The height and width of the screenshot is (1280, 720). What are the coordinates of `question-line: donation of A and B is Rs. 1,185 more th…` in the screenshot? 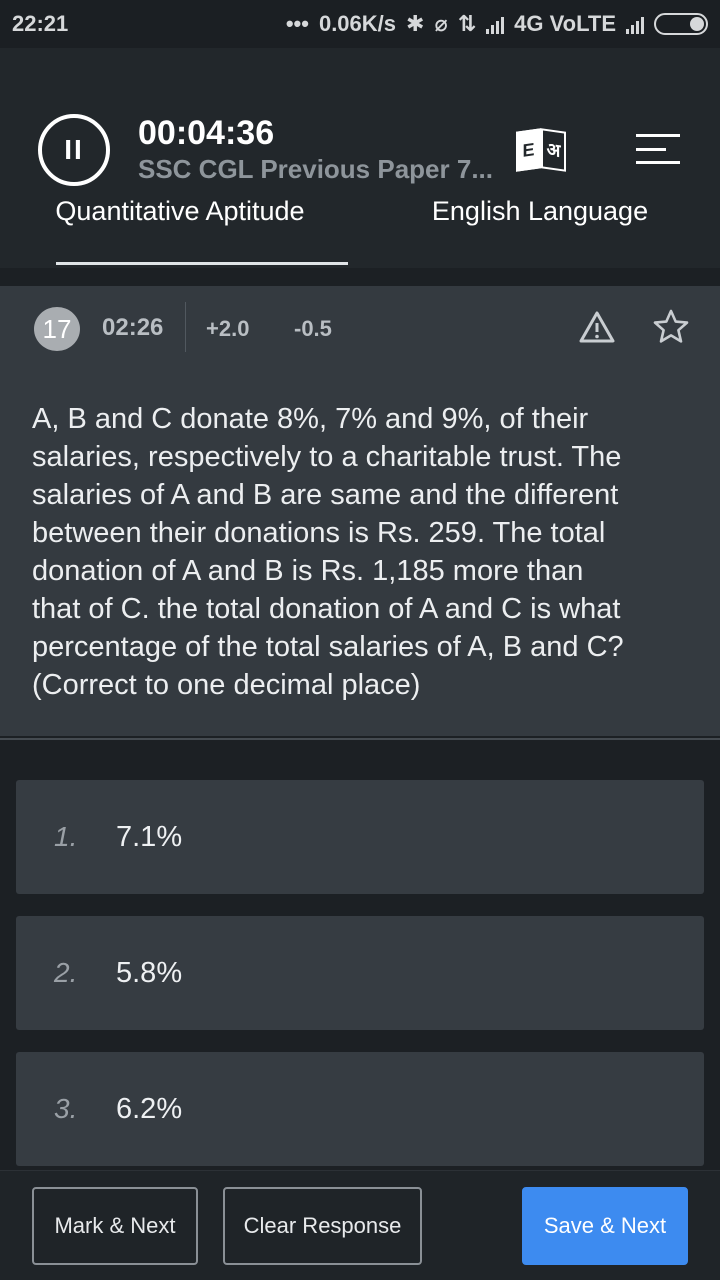 It's located at (308, 571).